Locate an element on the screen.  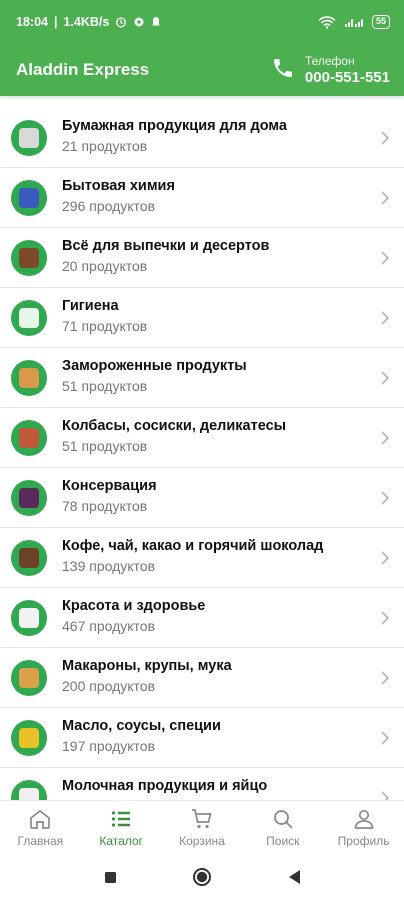
detergent-bottle-icon is located at coordinates (29, 198).